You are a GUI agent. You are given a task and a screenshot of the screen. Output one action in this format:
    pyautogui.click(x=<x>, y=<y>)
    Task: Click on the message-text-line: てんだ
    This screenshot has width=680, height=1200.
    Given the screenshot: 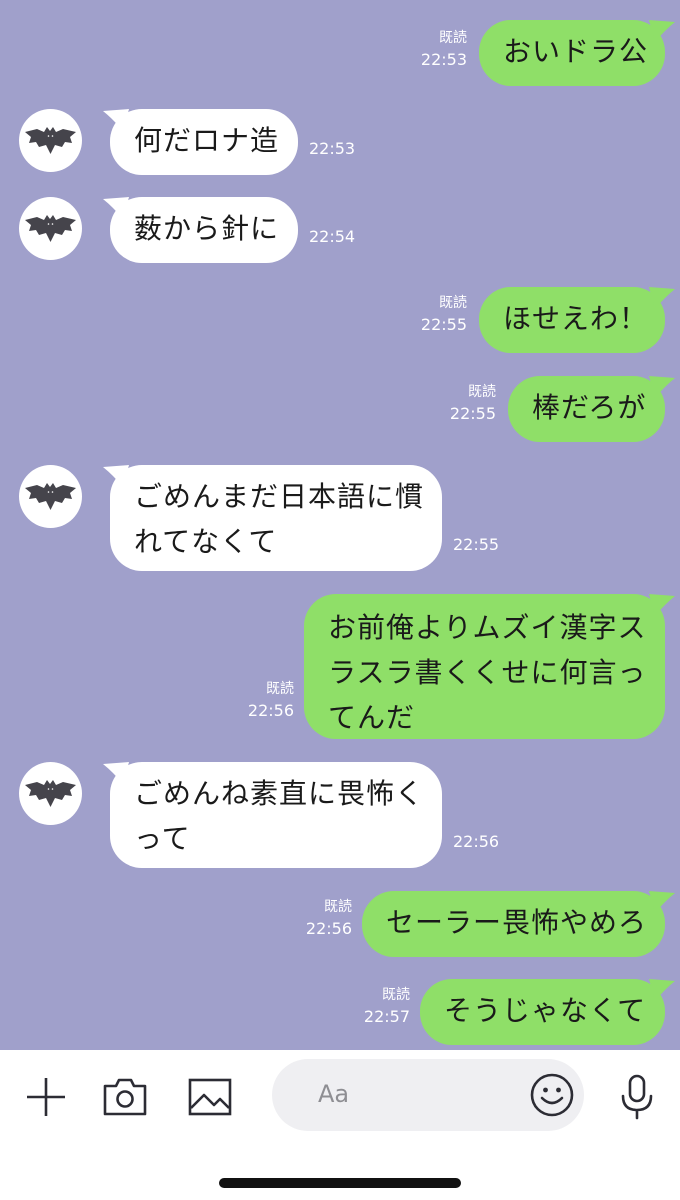 What is the action you would take?
    pyautogui.click(x=372, y=717)
    